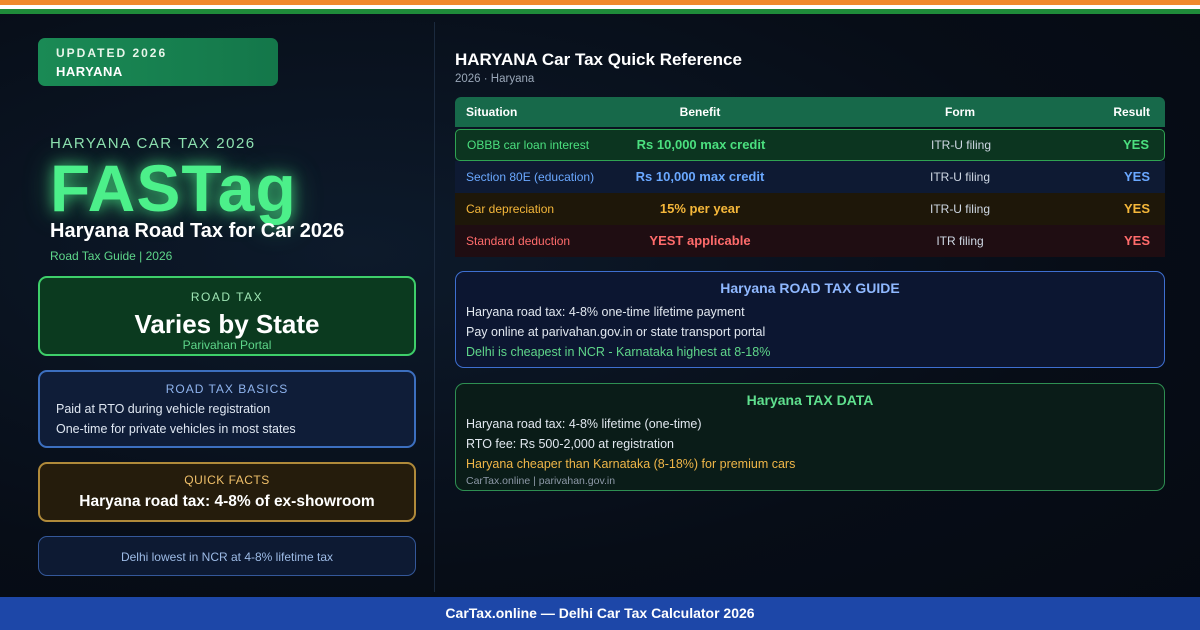 The width and height of the screenshot is (1200, 630). What do you see at coordinates (1131, 112) in the screenshot?
I see `header-result: Result` at bounding box center [1131, 112].